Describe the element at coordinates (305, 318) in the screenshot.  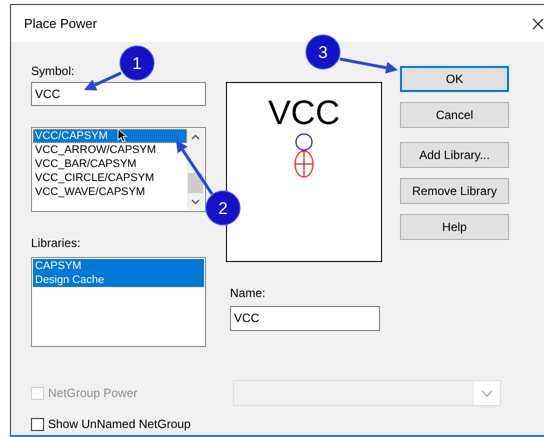
I see `name-field: VCC` at that location.